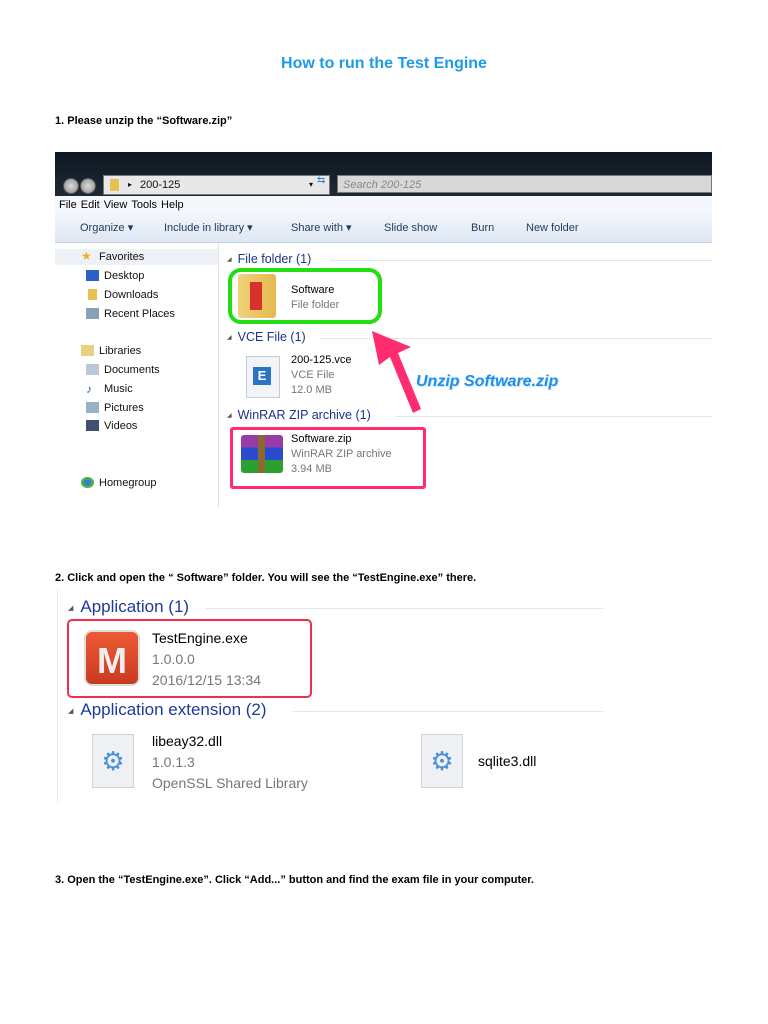  I want to click on burn-button: Burn, so click(482, 228).